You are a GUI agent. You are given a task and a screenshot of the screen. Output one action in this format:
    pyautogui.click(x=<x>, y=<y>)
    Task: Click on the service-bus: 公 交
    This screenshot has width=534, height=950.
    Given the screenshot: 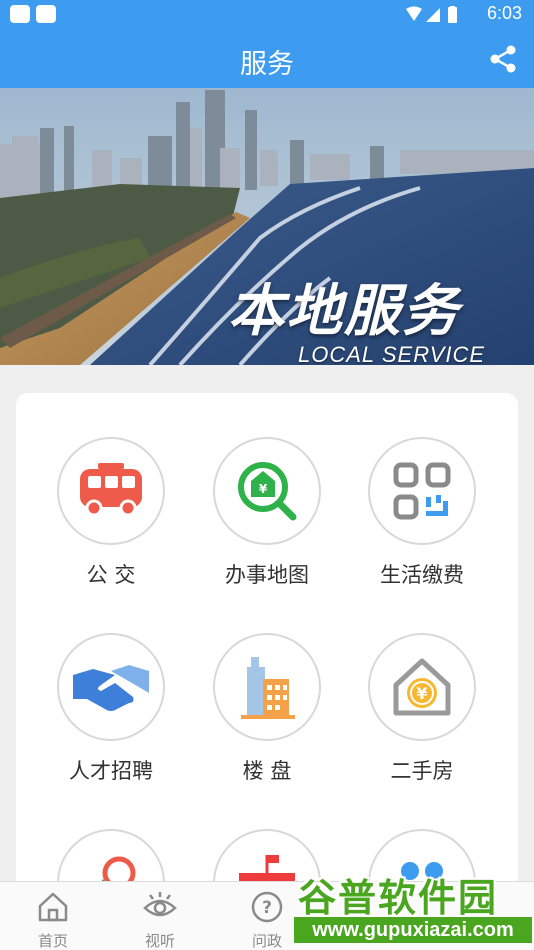 What is the action you would take?
    pyautogui.click(x=111, y=513)
    